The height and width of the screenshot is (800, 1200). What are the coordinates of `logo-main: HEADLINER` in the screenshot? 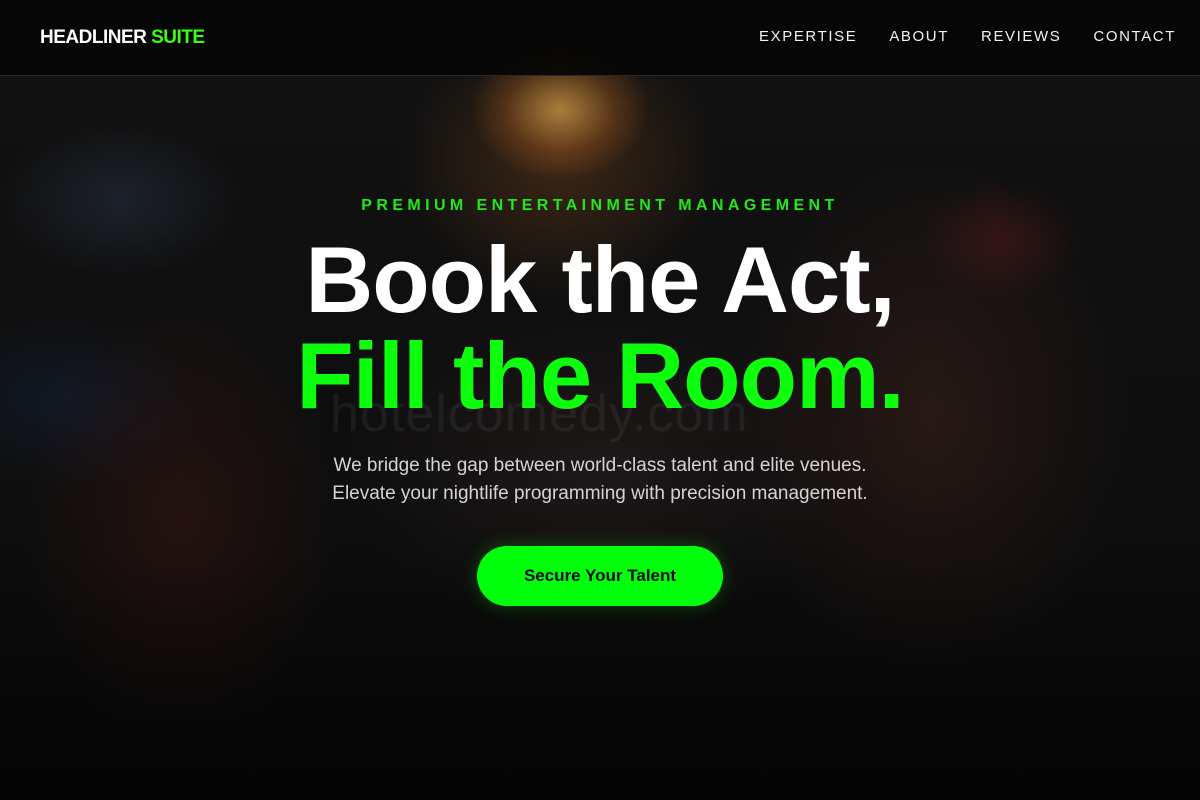 It's located at (96, 37).